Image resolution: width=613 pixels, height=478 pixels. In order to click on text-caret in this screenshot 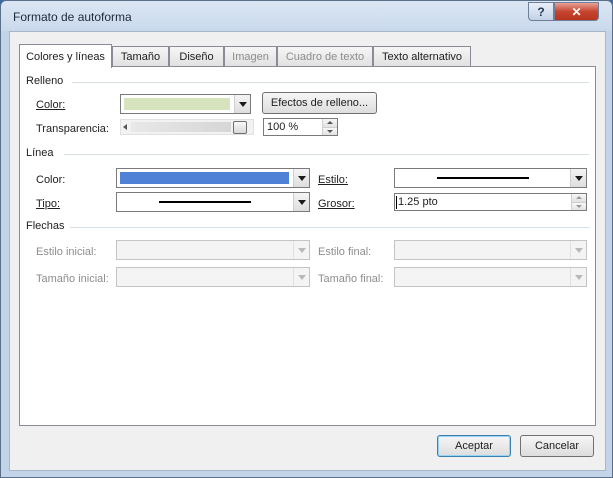, I will do `click(396, 202)`.